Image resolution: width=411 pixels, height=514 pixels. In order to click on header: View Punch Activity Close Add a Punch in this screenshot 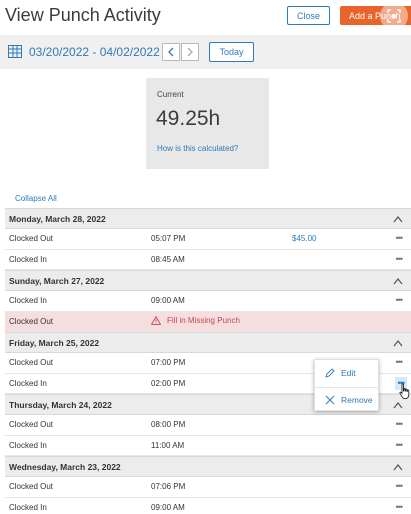, I will do `click(205, 16)`.